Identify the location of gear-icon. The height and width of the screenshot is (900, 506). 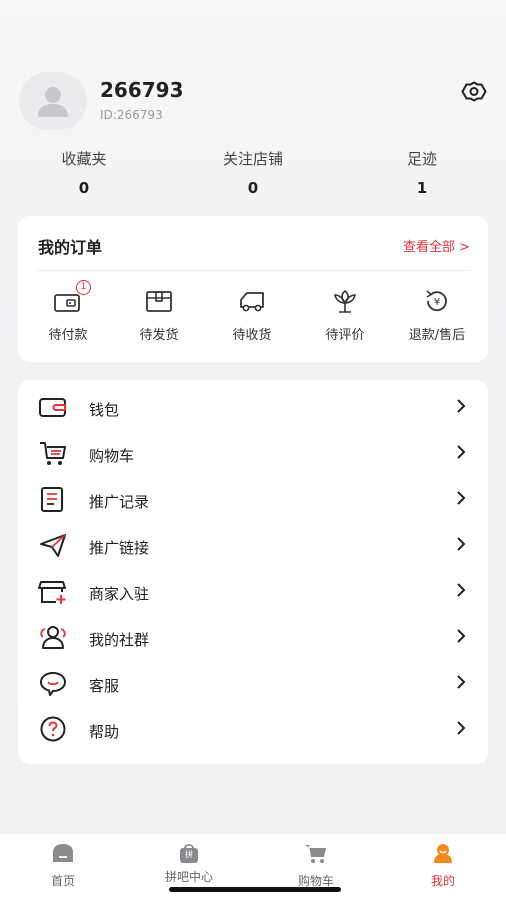
(474, 91).